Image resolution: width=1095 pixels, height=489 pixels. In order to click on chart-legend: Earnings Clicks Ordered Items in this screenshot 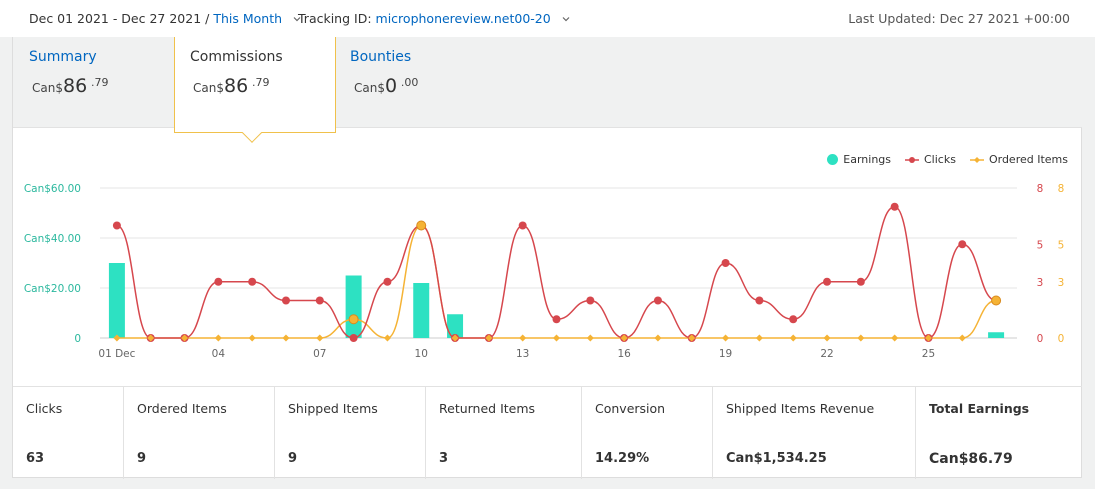, I will do `click(947, 159)`.